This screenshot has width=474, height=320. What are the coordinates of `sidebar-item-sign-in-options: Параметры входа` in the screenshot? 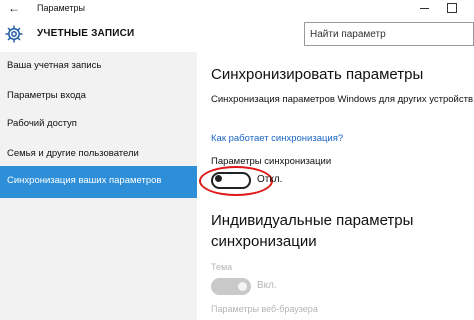 It's located at (98, 97).